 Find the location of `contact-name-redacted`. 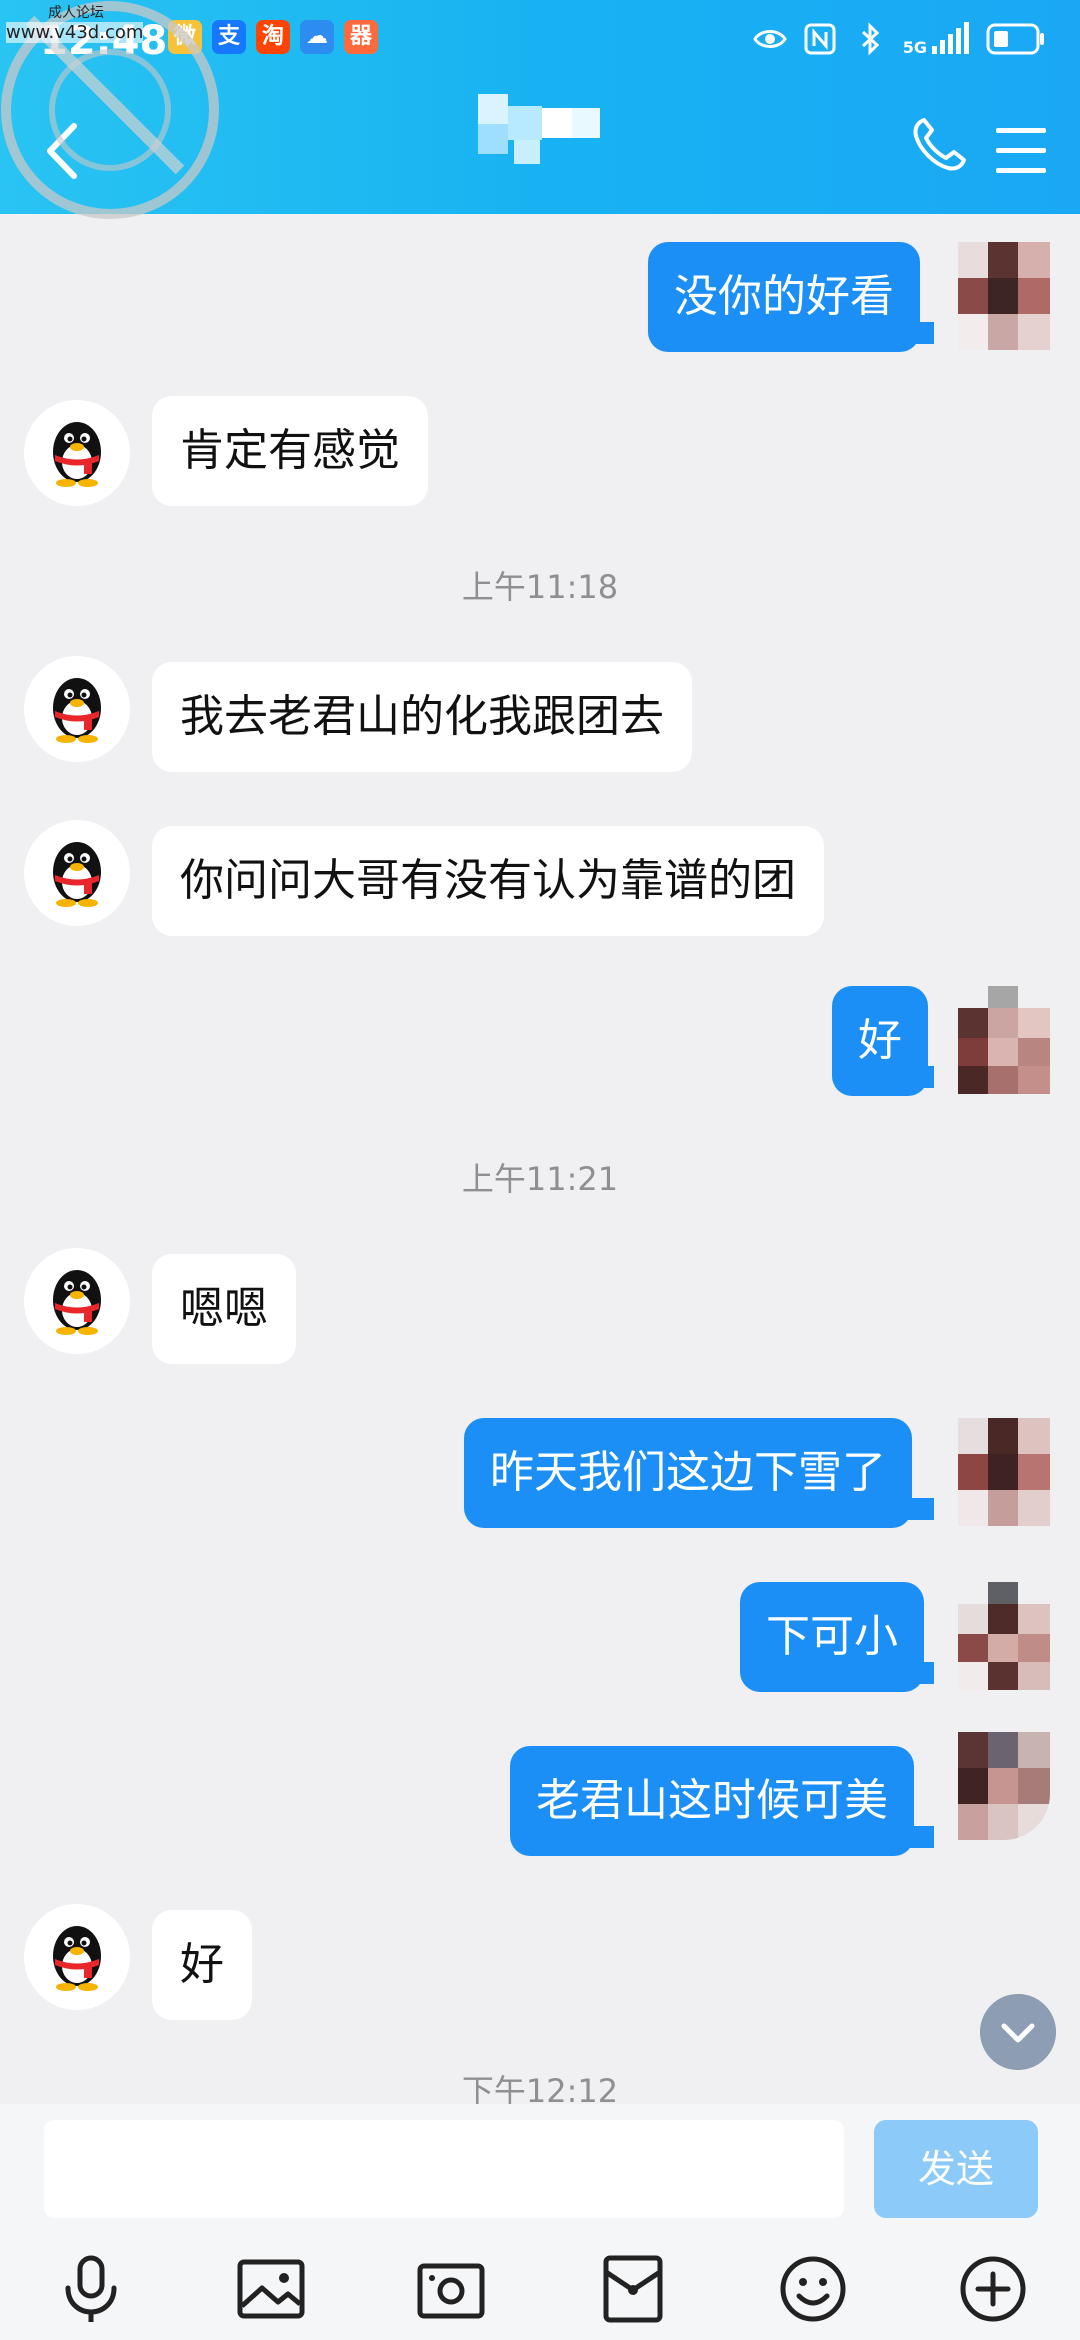

contact-name-redacted is located at coordinates (539, 129).